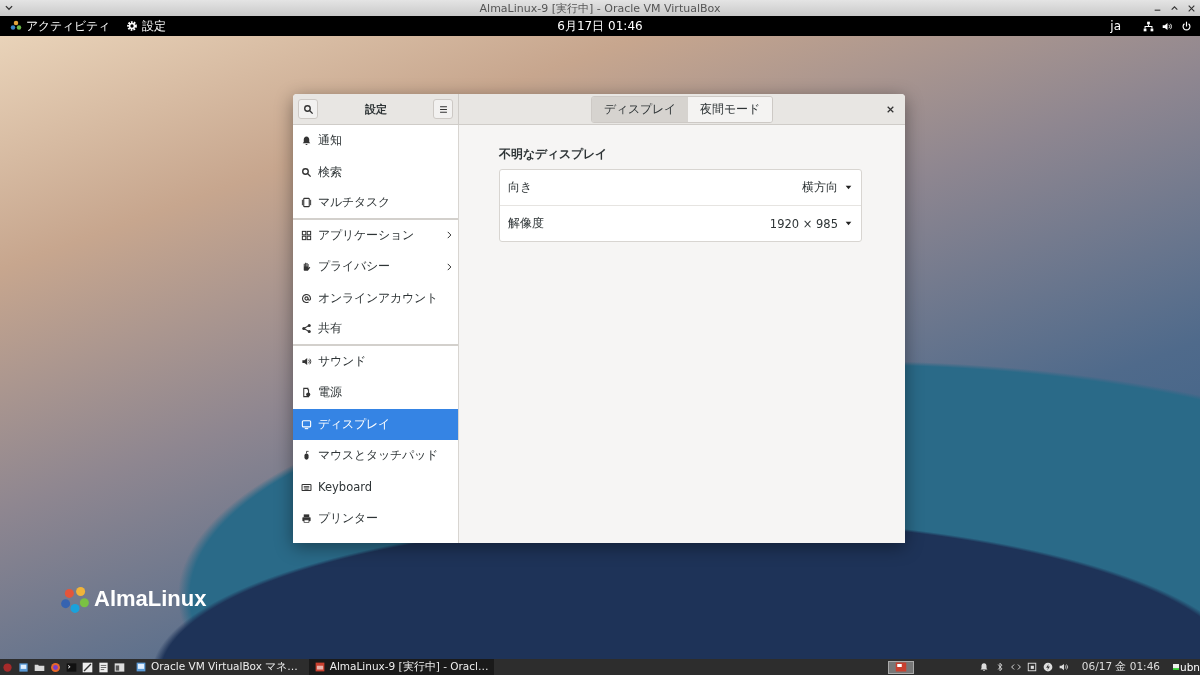  What do you see at coordinates (600, 26) in the screenshot?
I see `clock-button: 6月17日 01:46` at bounding box center [600, 26].